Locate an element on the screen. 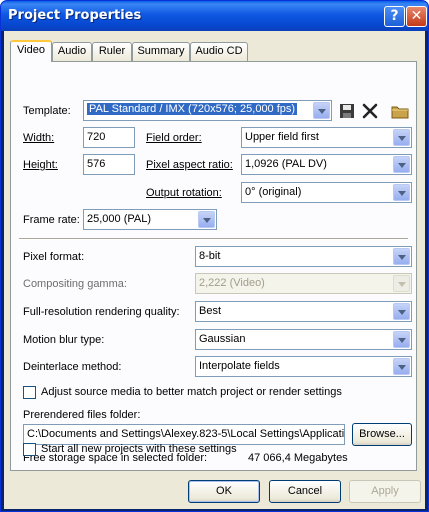 Image resolution: width=429 pixels, height=512 pixels. pixel-aspect-value: 1,0926 (PAL DV) is located at coordinates (286, 164).